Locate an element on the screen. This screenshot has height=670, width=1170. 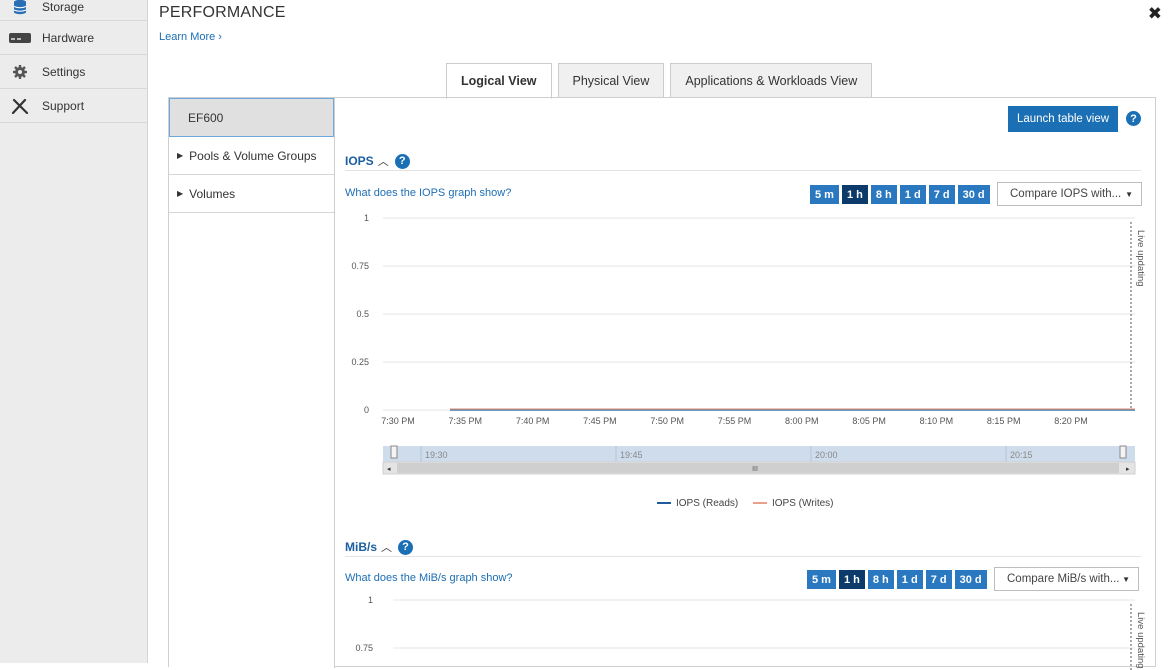
iops-time-range-buttons: 5 m 1 h 8 h 1 d 7 d 30 d is located at coordinates (901, 194).